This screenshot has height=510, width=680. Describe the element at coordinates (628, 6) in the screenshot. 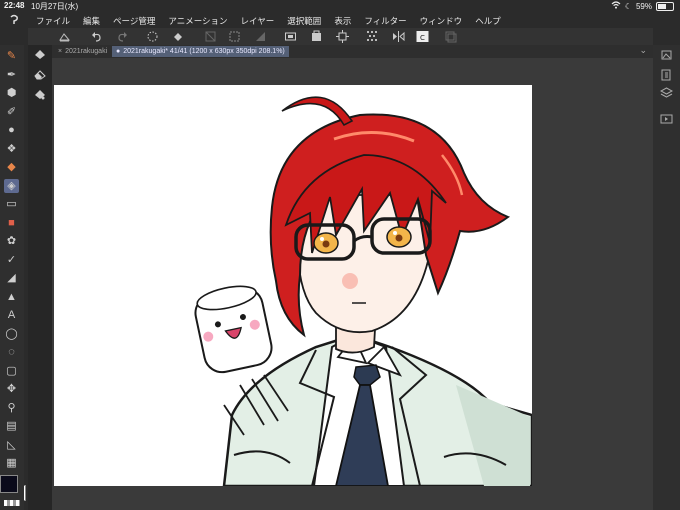

I see `moon-icon: ☾` at that location.